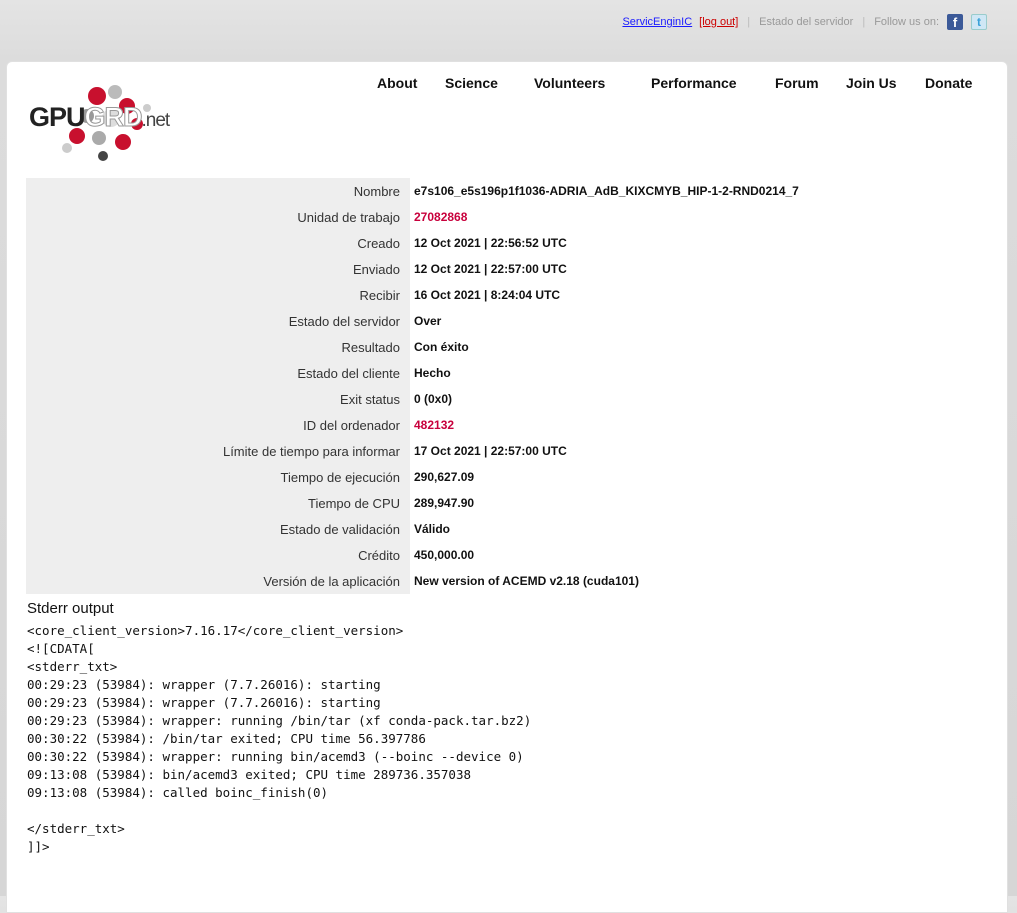  What do you see at coordinates (428, 321) in the screenshot?
I see `row-value: Over` at bounding box center [428, 321].